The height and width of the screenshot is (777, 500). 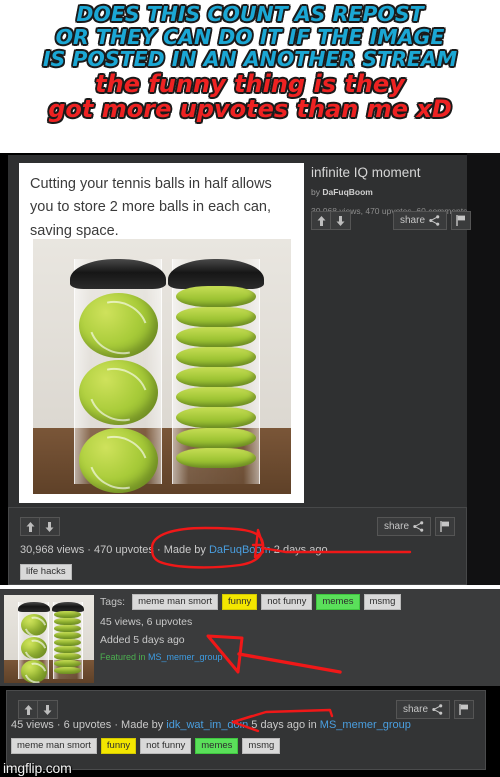 I want to click on tag-chip: life hacks, so click(x=46, y=572).